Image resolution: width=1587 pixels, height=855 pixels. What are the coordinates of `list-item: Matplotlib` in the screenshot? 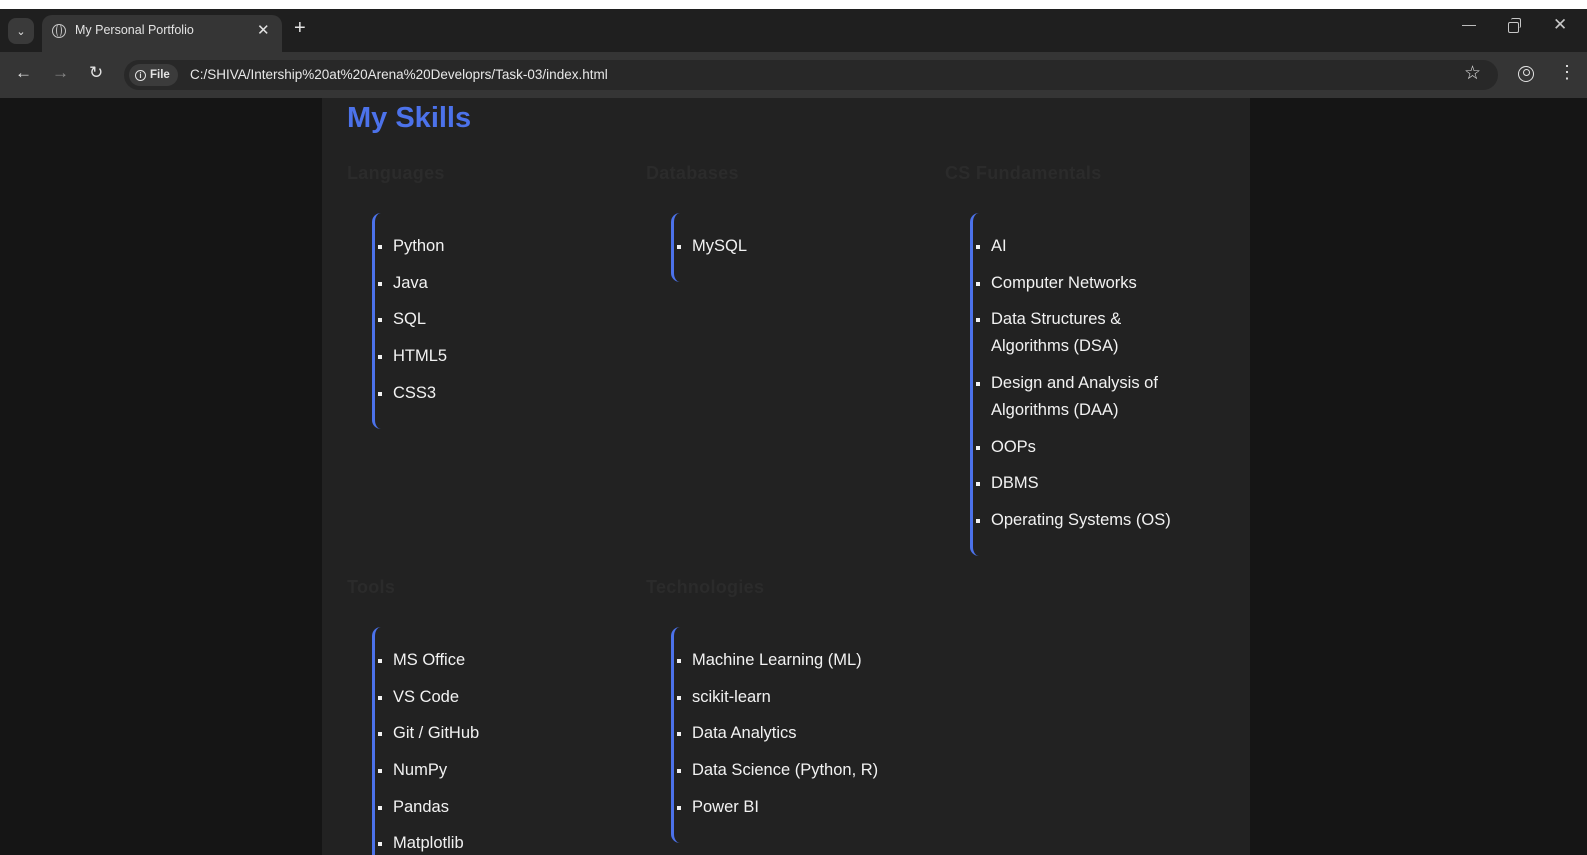 It's located at (502, 842).